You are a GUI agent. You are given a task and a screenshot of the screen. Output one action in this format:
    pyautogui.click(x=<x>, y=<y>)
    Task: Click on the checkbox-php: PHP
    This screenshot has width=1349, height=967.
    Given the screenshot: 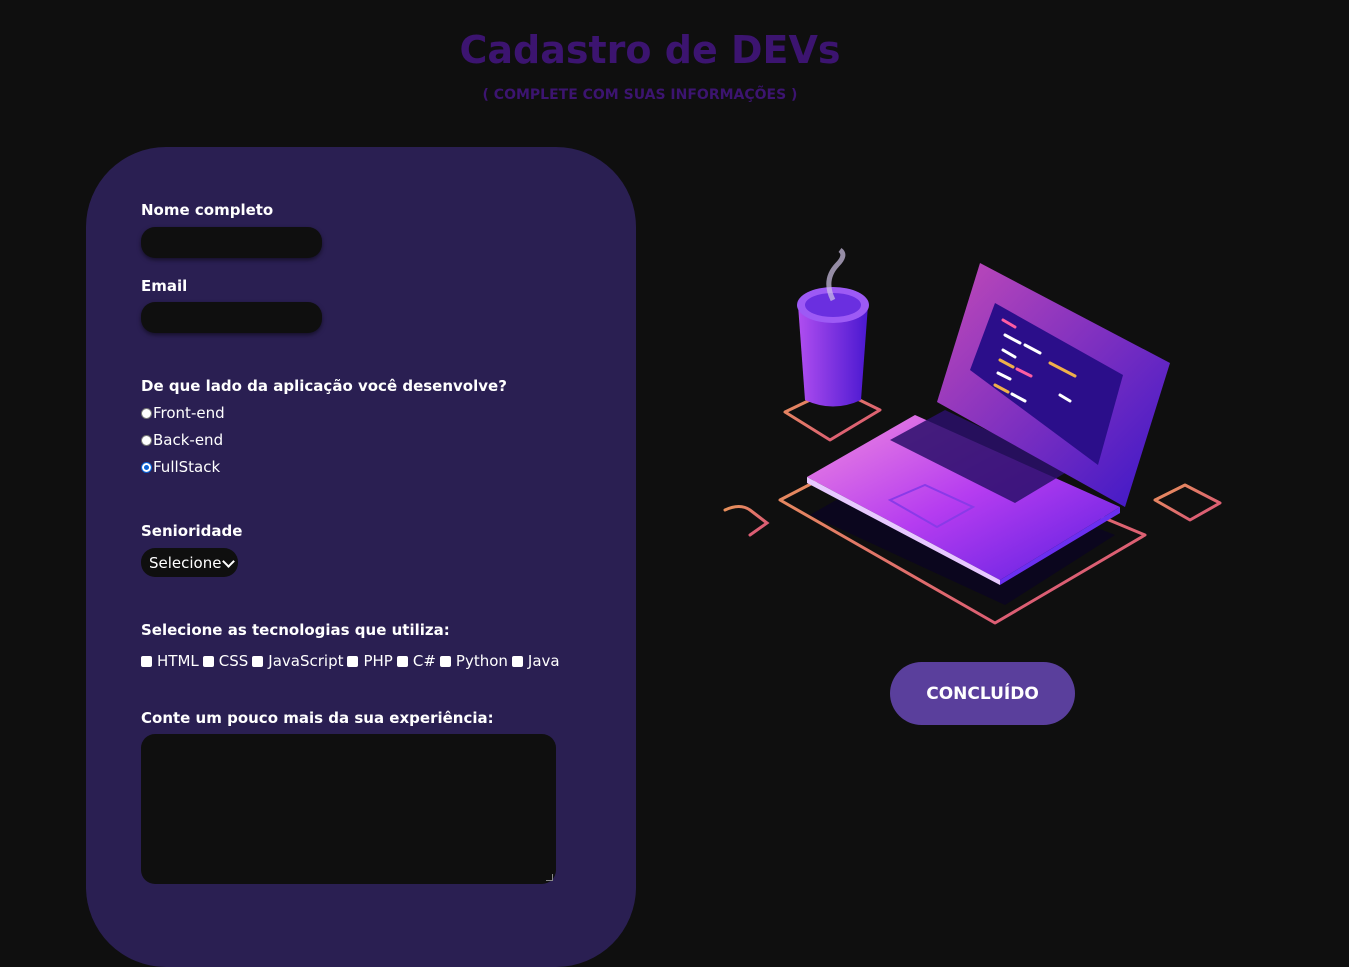 What is the action you would take?
    pyautogui.click(x=370, y=661)
    